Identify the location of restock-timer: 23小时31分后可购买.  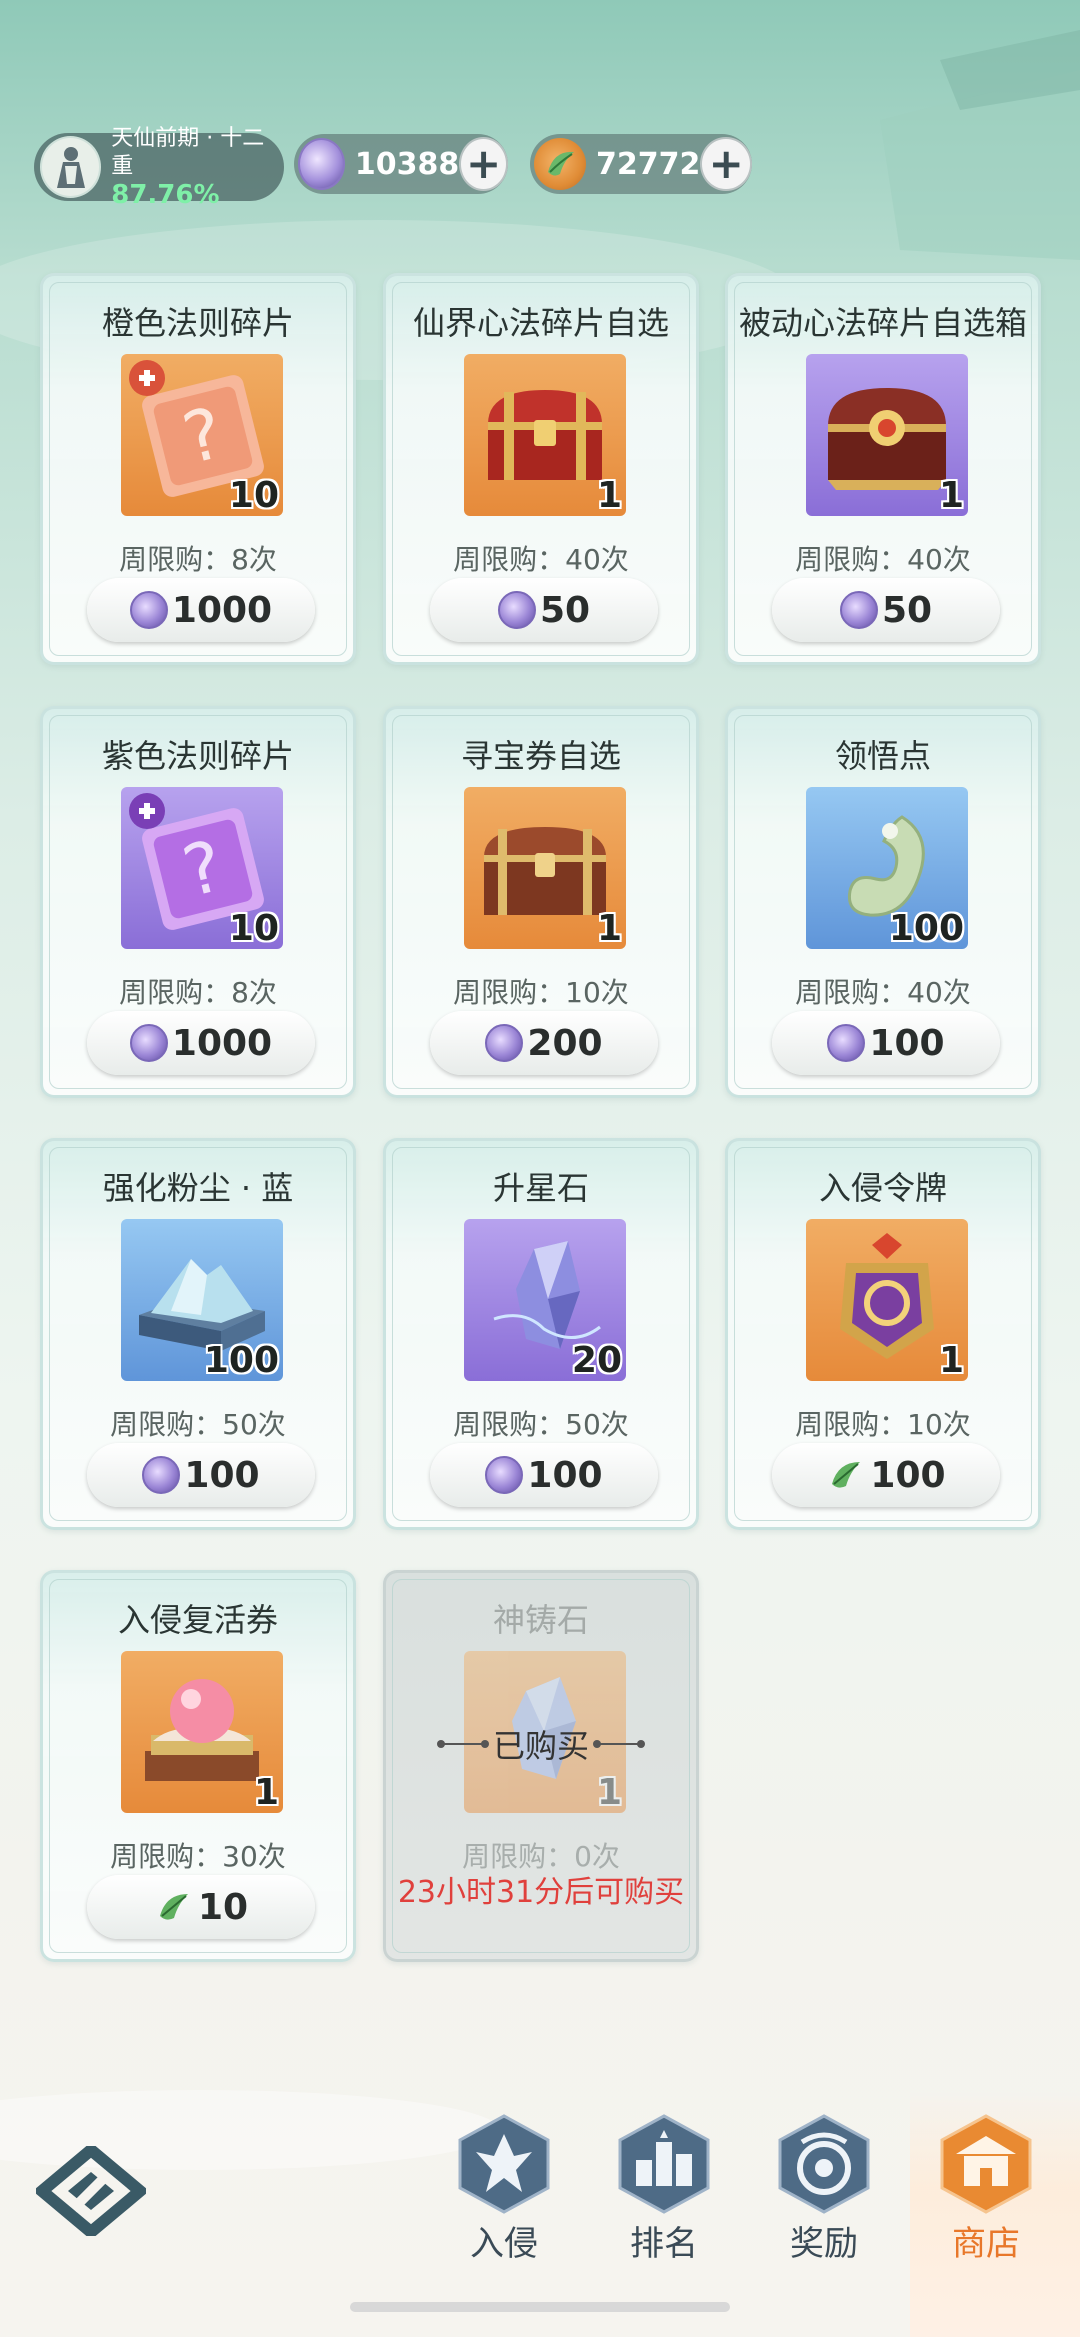
(541, 1892).